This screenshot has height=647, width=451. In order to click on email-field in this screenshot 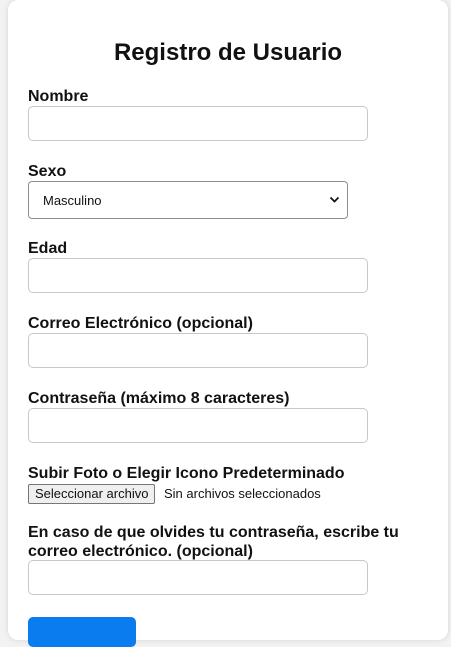, I will do `click(198, 350)`.